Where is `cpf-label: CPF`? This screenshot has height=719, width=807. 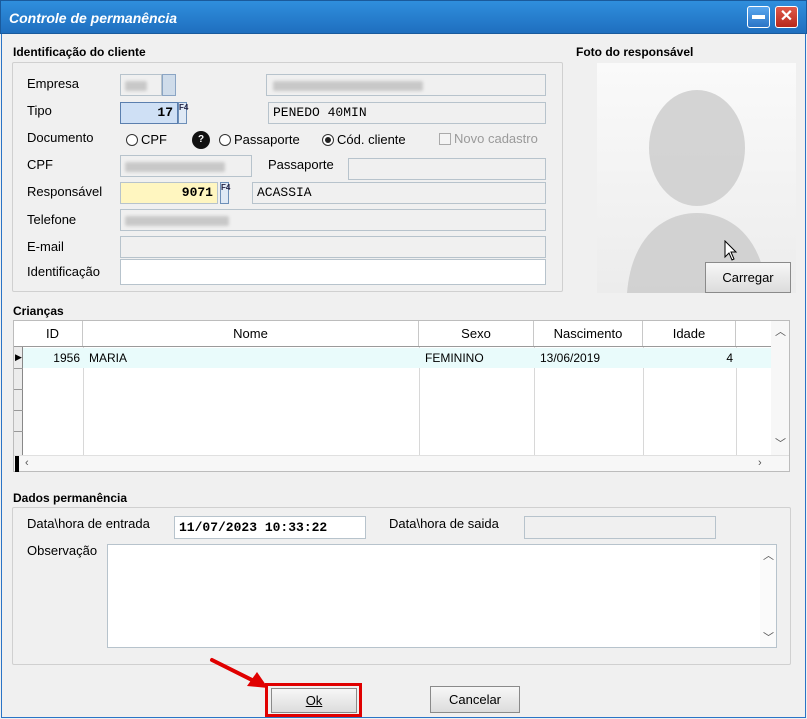
cpf-label: CPF is located at coordinates (40, 164).